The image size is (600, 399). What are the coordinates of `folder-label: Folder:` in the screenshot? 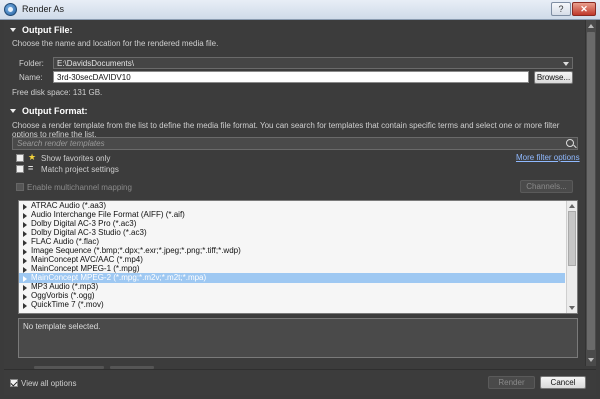 It's located at (31, 63).